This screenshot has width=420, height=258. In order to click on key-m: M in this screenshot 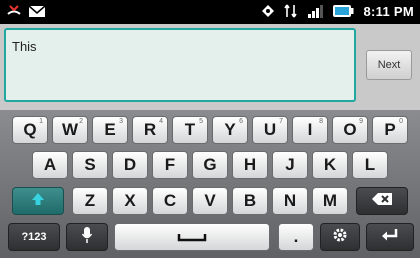, I will do `click(330, 201)`.